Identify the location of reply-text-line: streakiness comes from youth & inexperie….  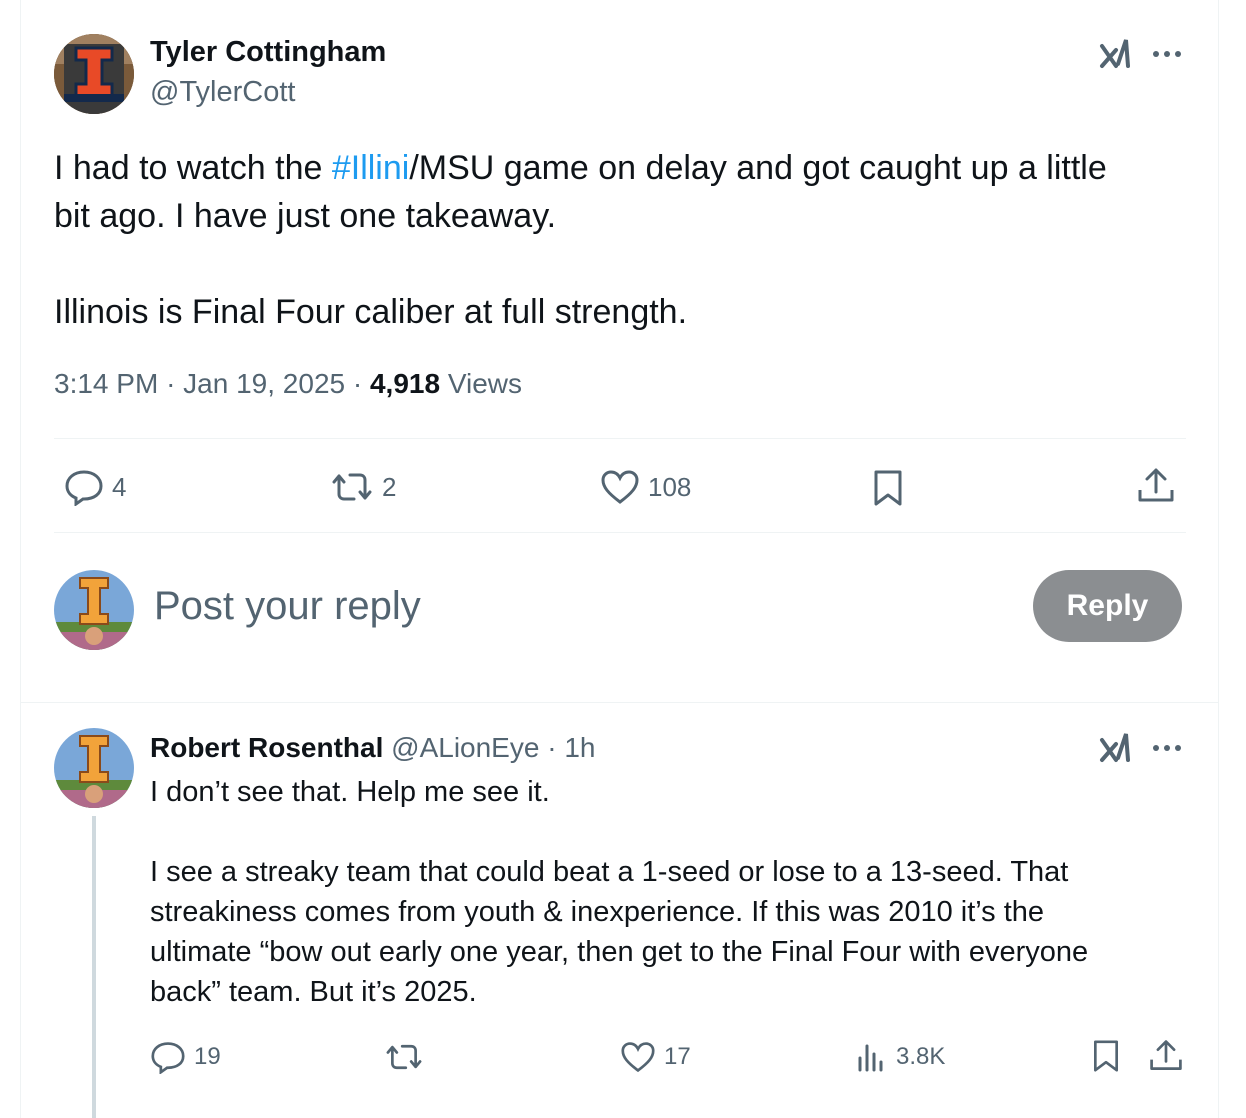
(597, 912).